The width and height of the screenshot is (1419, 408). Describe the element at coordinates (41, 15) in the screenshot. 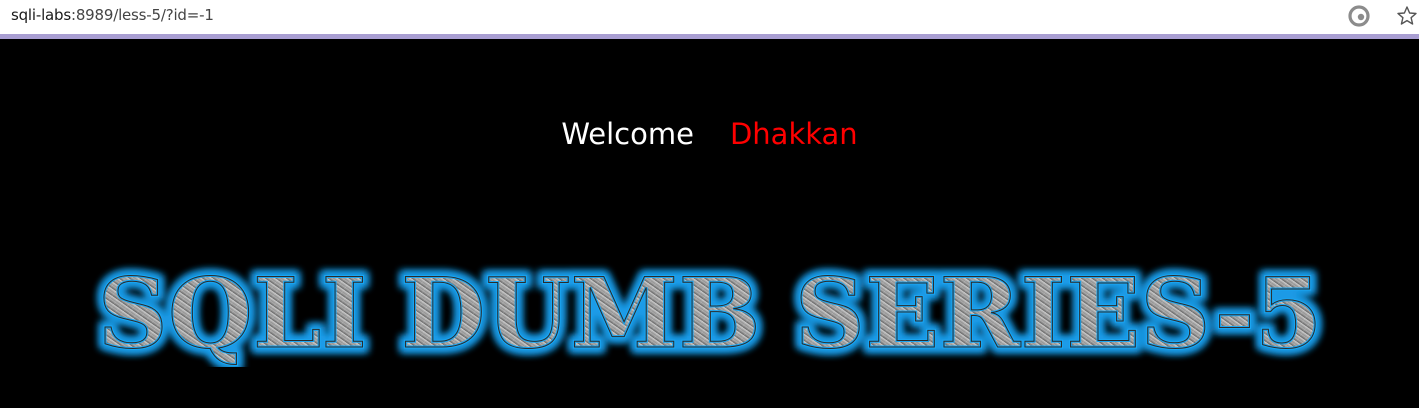

I see `url-host: sqli-labs` at that location.